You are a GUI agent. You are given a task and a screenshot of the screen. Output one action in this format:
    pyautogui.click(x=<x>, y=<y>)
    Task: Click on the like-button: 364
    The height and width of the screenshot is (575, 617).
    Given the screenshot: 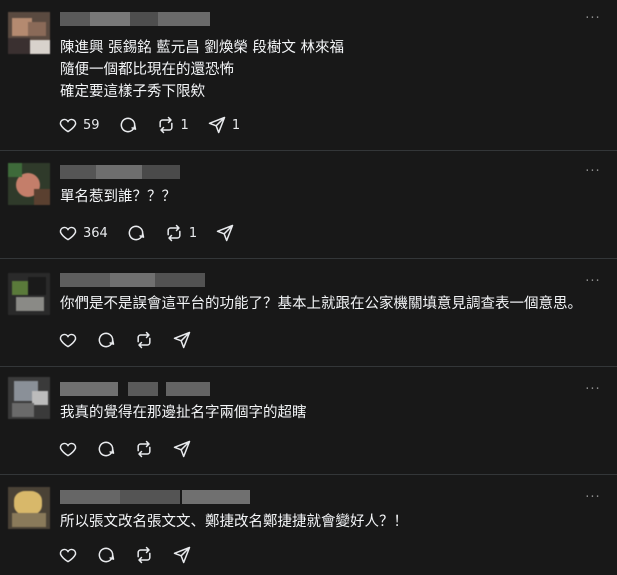 What is the action you would take?
    pyautogui.click(x=83, y=233)
    